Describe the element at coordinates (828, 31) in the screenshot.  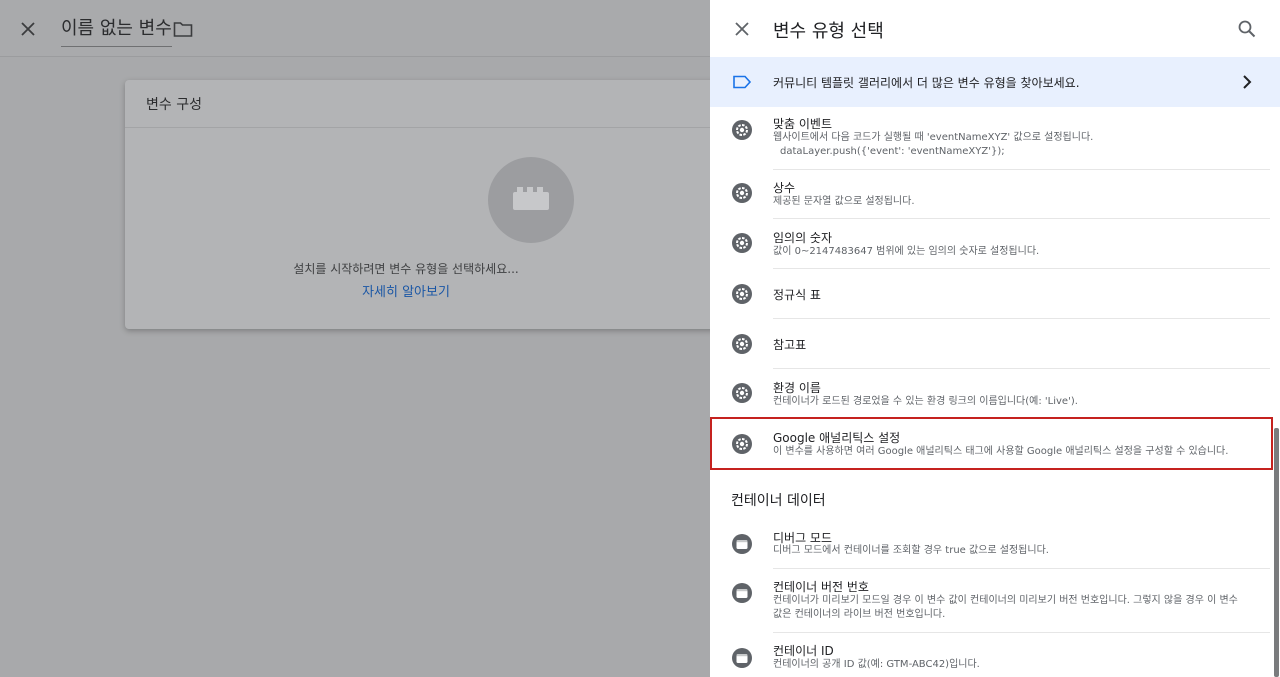
I see `panel-title: 변수 유형 선택` at that location.